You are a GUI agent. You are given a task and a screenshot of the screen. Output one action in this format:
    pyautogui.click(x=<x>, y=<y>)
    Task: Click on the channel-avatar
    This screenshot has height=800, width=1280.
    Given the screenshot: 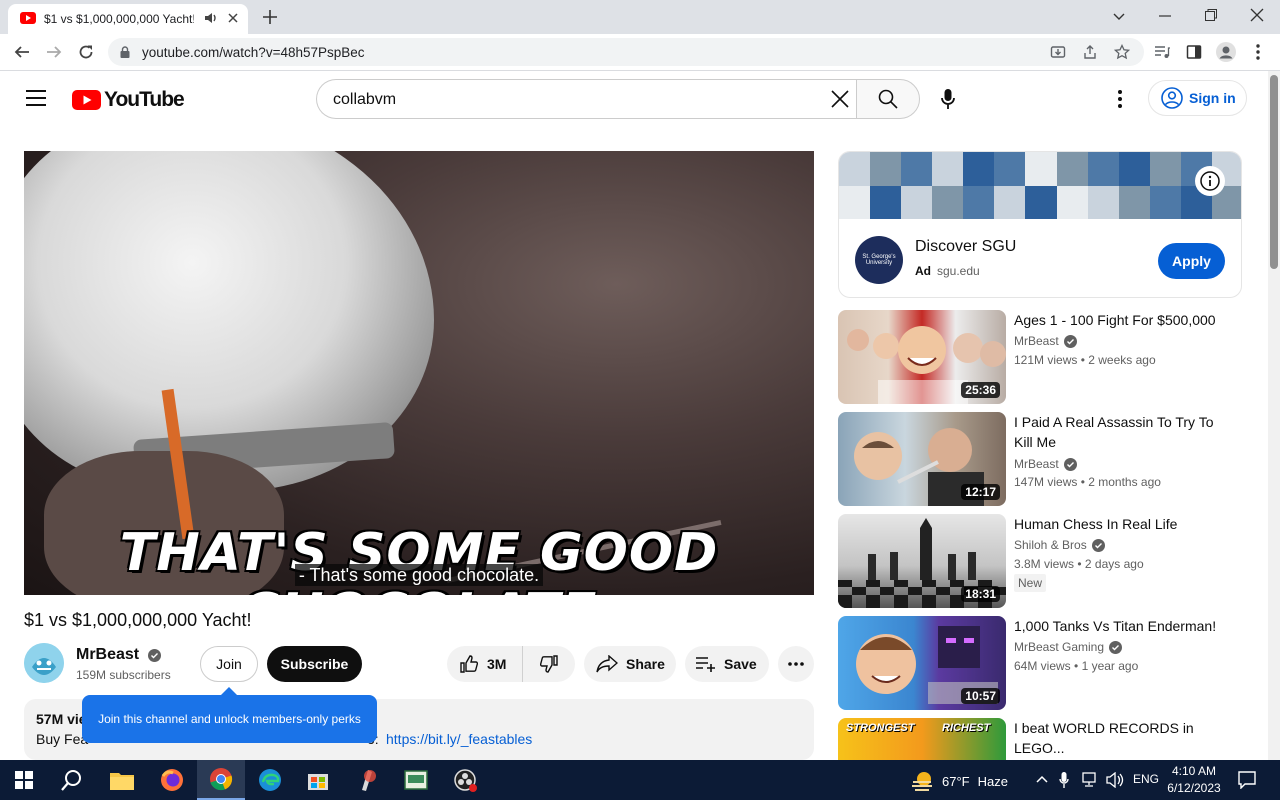 What is the action you would take?
    pyautogui.click(x=44, y=663)
    